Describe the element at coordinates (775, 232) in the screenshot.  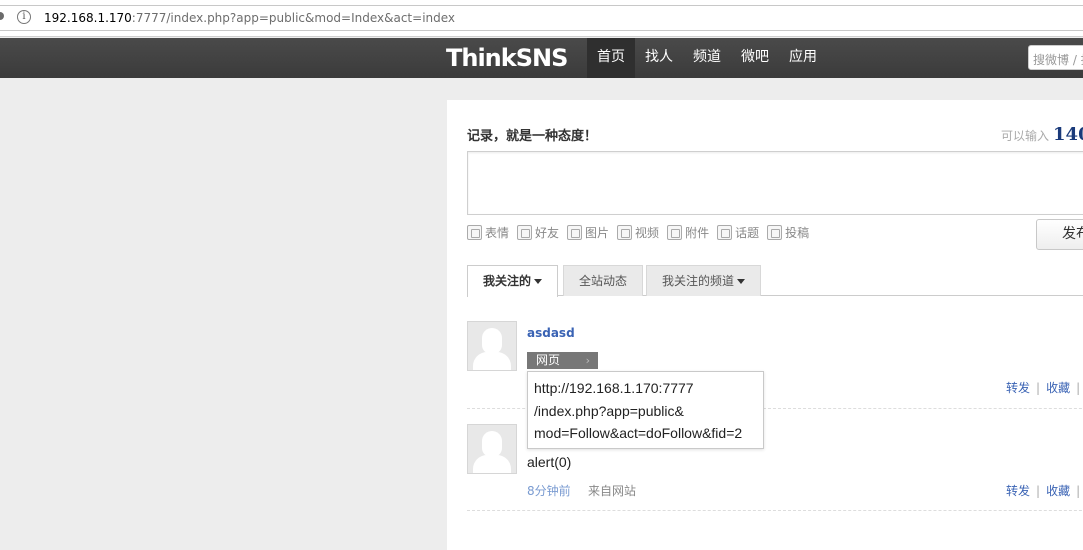
I see `contribute-icon` at that location.